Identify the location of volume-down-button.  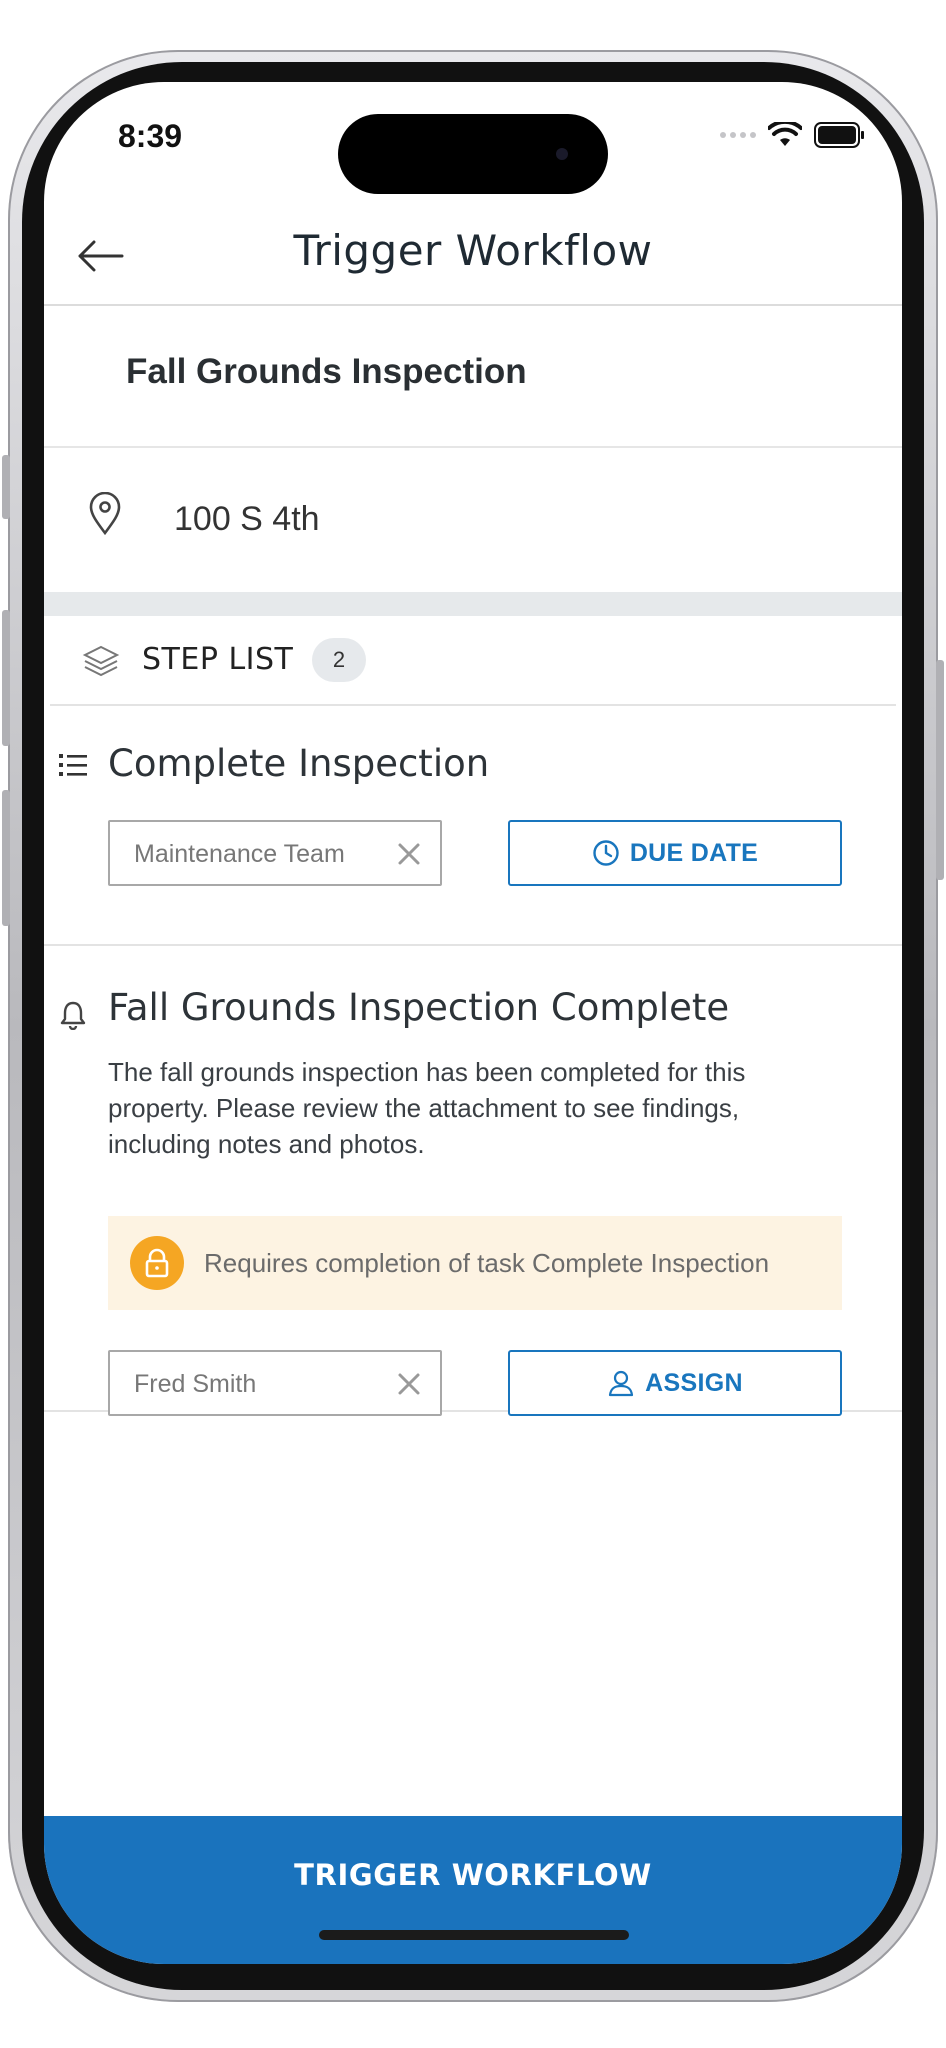
(6, 858).